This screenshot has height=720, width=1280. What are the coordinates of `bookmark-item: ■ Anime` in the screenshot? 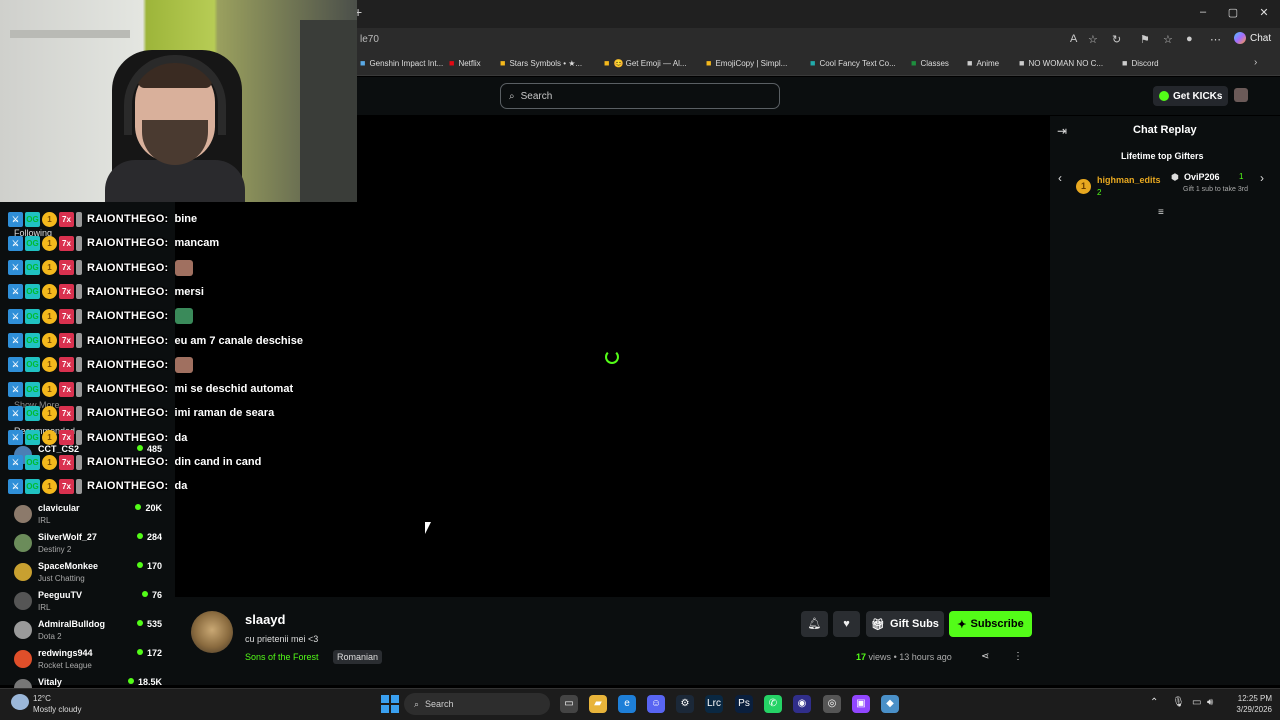 It's located at (983, 63).